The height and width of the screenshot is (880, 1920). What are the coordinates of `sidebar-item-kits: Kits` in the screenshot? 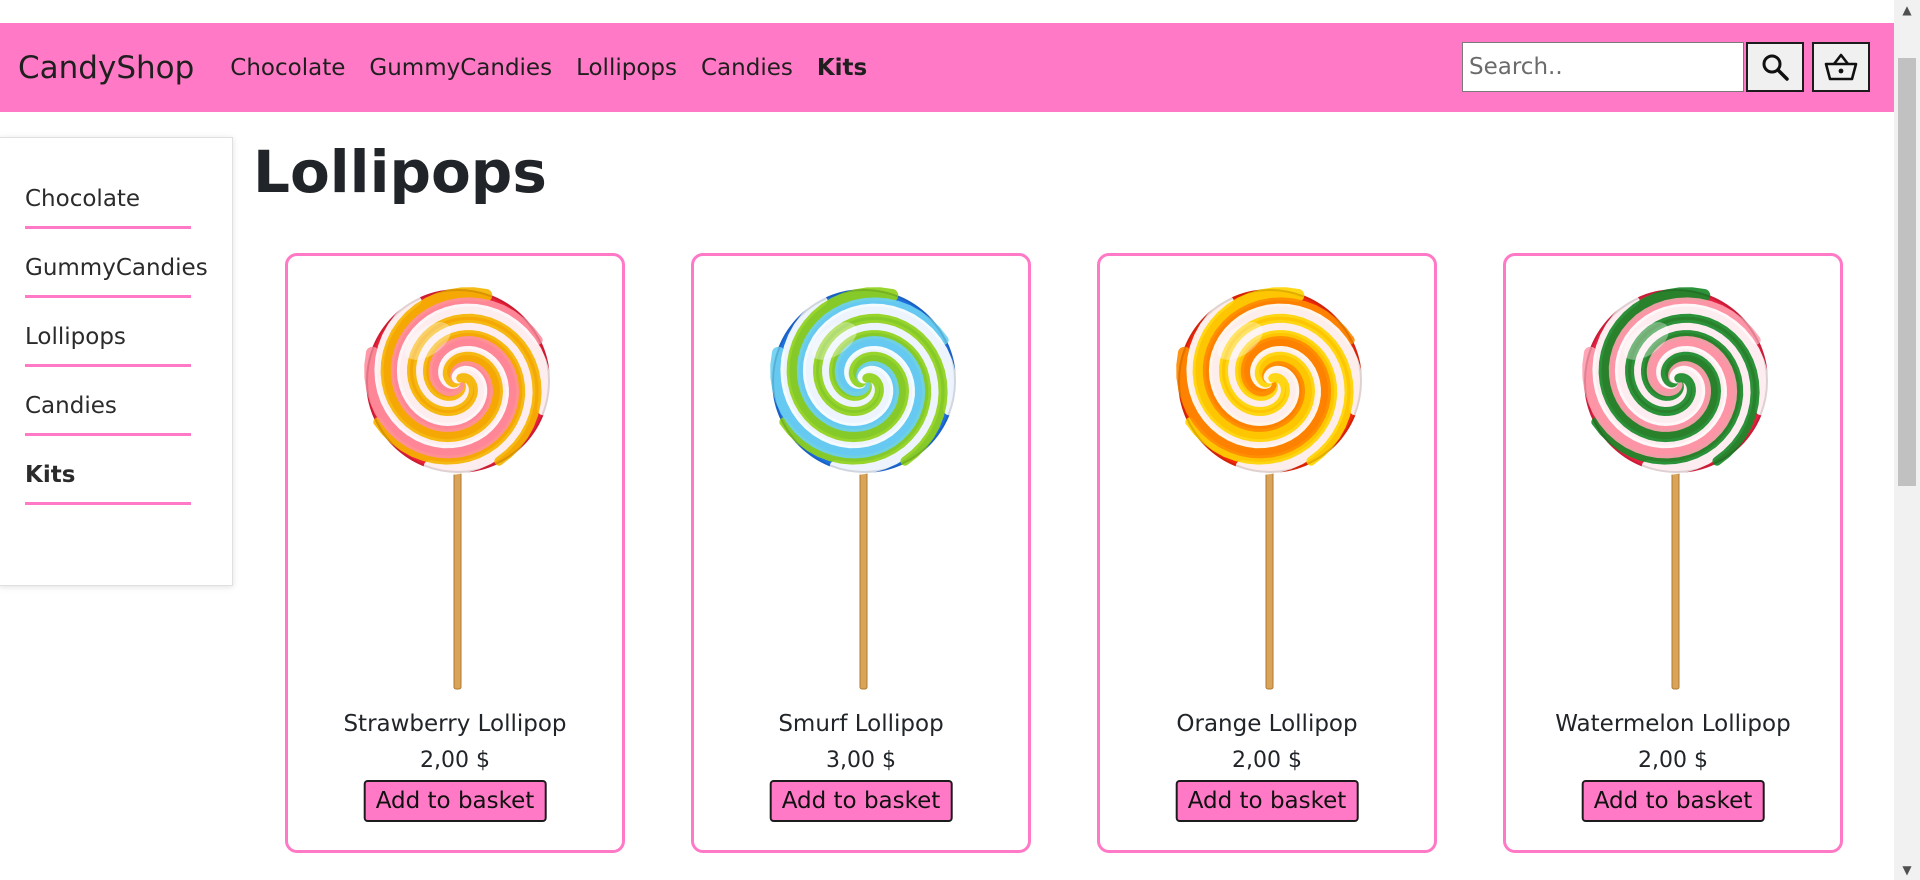 It's located at (108, 470).